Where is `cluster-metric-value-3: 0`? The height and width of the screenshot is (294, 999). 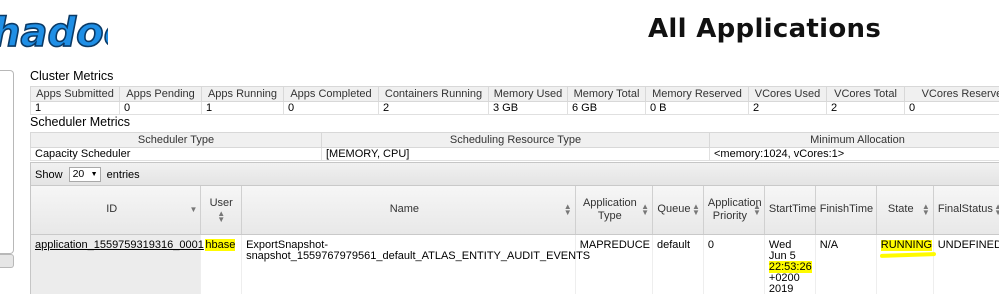 cluster-metric-value-3: 0 is located at coordinates (331, 108).